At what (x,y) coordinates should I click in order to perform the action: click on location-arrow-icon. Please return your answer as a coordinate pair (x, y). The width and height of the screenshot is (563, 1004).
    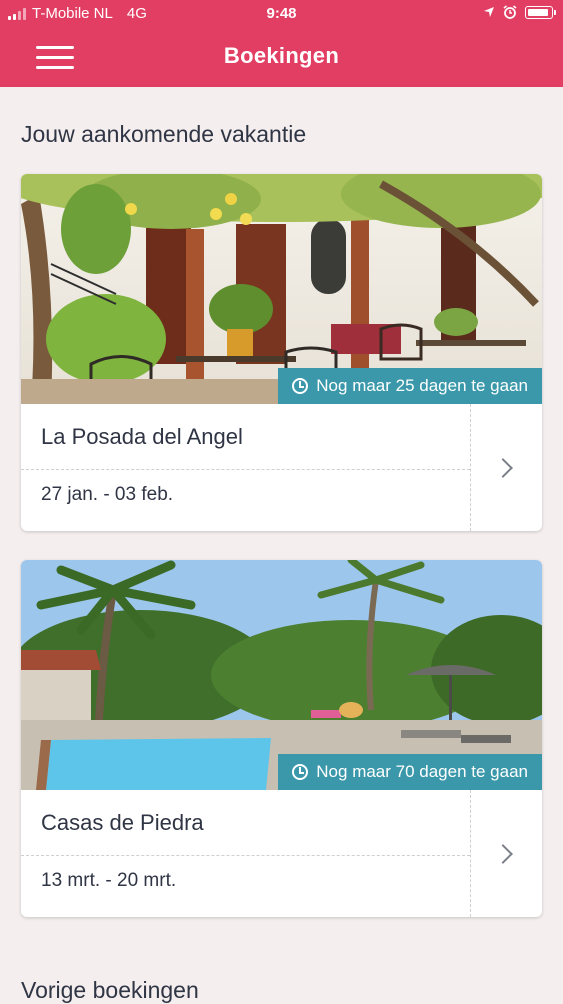
    Looking at the image, I should click on (489, 12).